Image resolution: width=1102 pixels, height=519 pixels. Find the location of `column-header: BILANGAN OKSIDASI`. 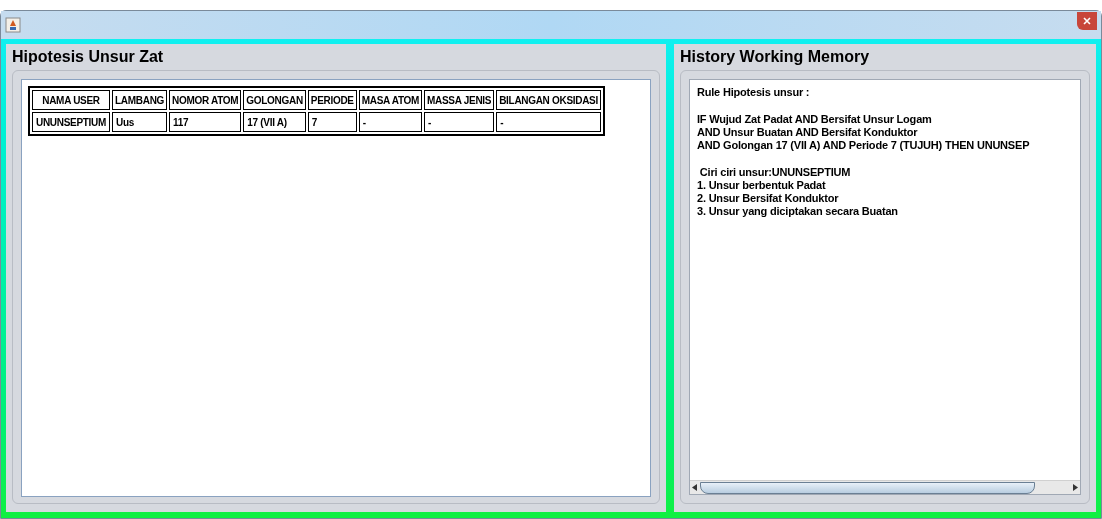

column-header: BILANGAN OKSIDASI is located at coordinates (548, 100).